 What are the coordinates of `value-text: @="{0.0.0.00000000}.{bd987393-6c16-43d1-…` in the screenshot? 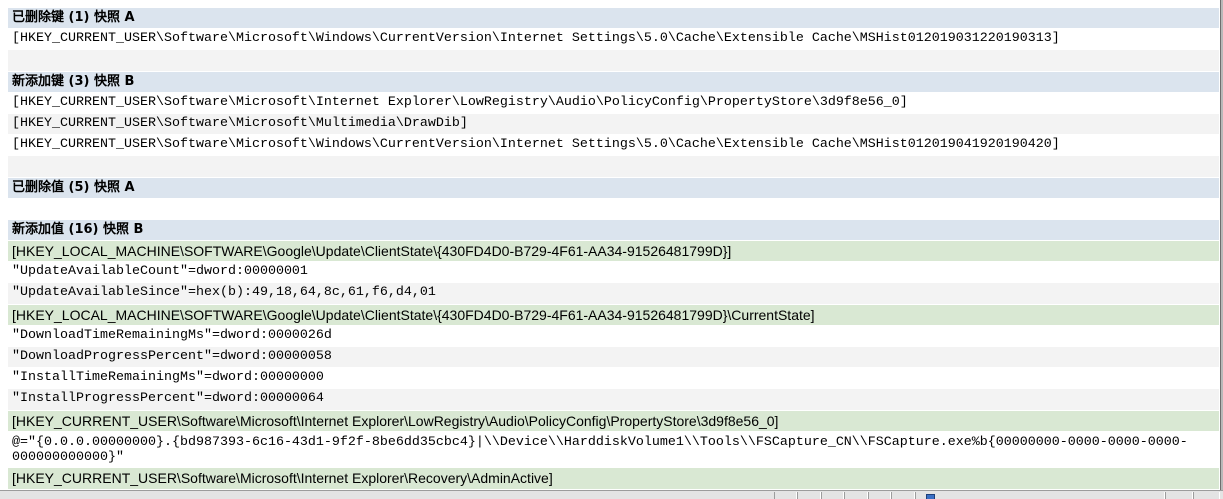 It's located at (600, 449).